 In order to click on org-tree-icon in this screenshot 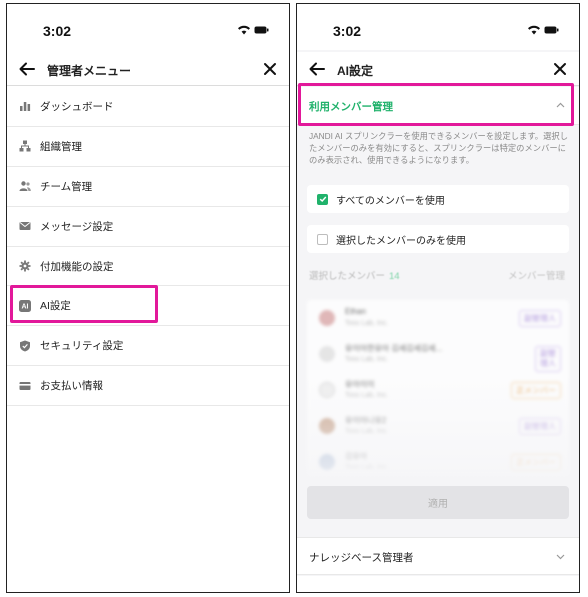, I will do `click(25, 146)`.